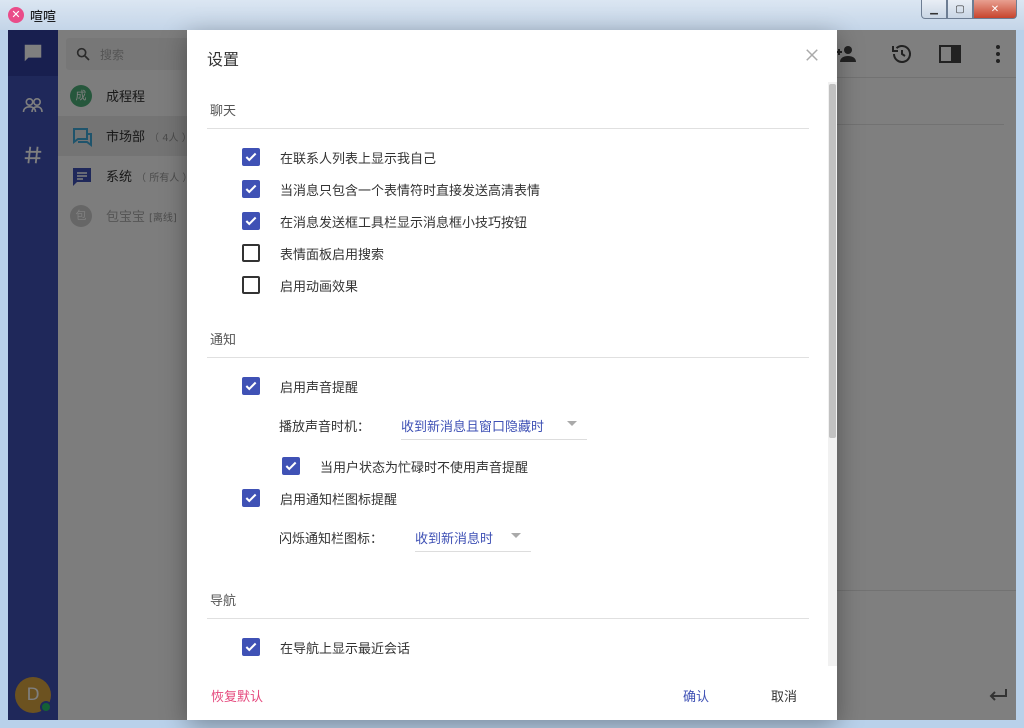  What do you see at coordinates (223, 601) in the screenshot?
I see `section-title-nav: 导航` at bounding box center [223, 601].